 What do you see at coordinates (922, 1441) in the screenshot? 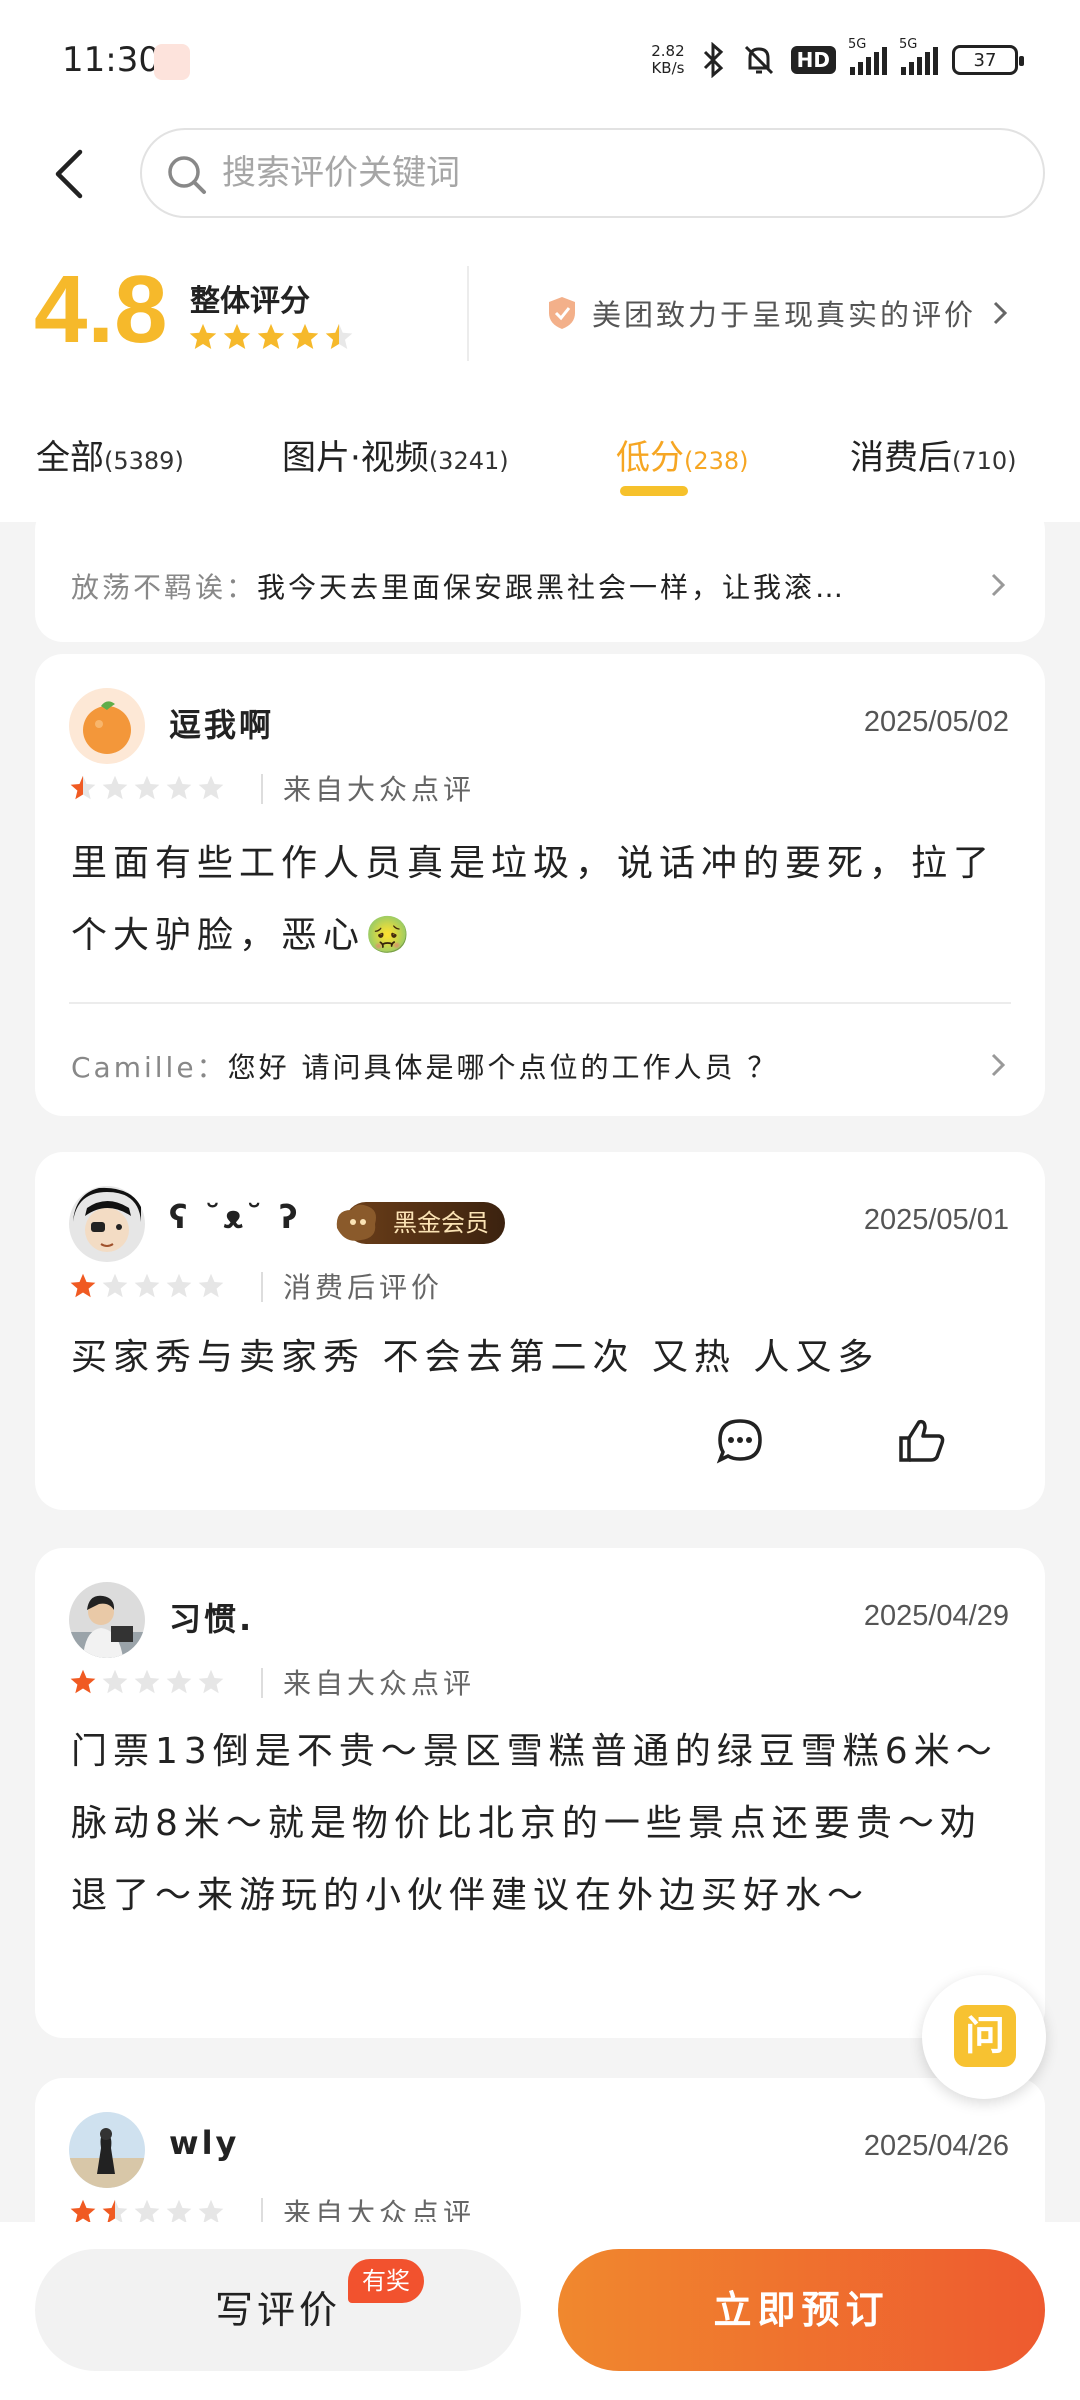
I see `like-icon` at bounding box center [922, 1441].